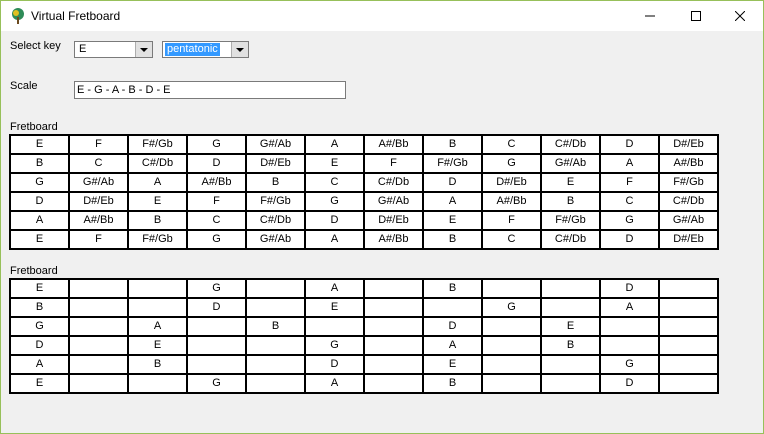 This screenshot has width=764, height=434. I want to click on fret-string-row: ABDEG, so click(364, 364).